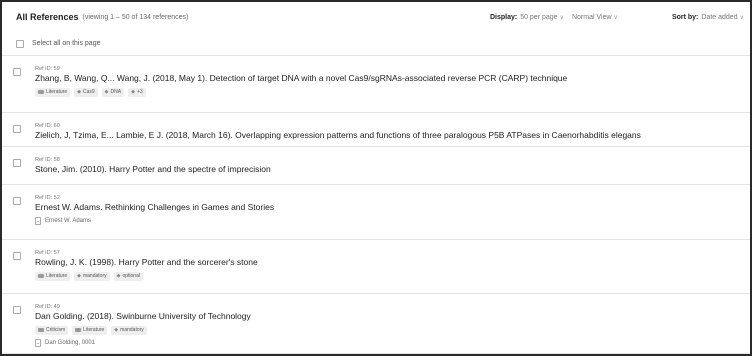  What do you see at coordinates (392, 221) in the screenshot?
I see `attachment: Ernest W. Adams` at bounding box center [392, 221].